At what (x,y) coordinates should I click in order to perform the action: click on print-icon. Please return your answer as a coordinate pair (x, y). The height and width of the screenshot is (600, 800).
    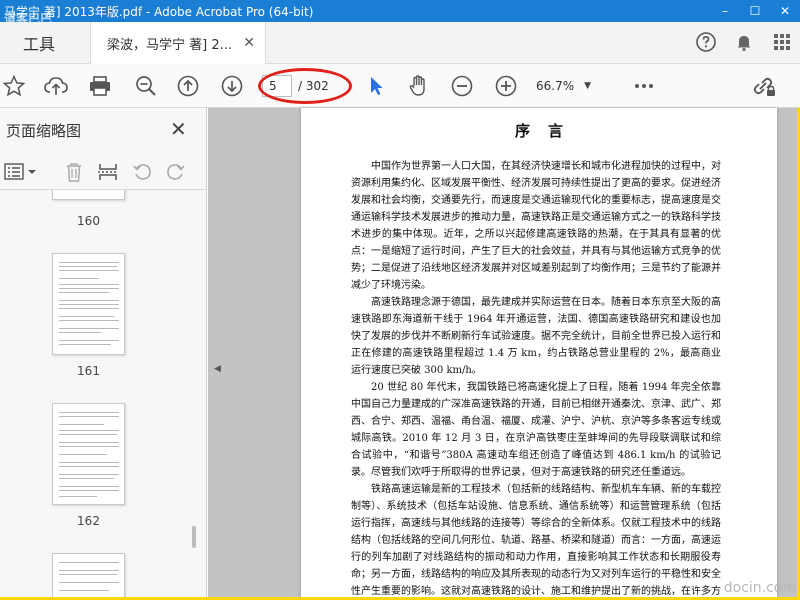
    Looking at the image, I should click on (100, 86).